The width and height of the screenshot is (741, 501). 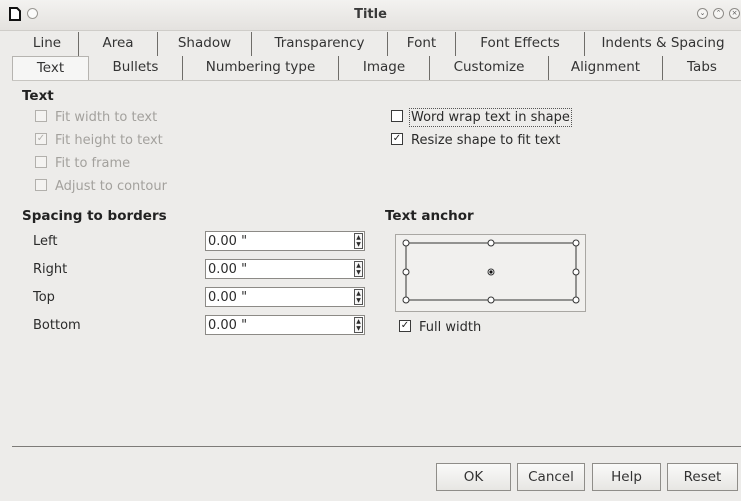 I want to click on window-title: Title, so click(x=370, y=14).